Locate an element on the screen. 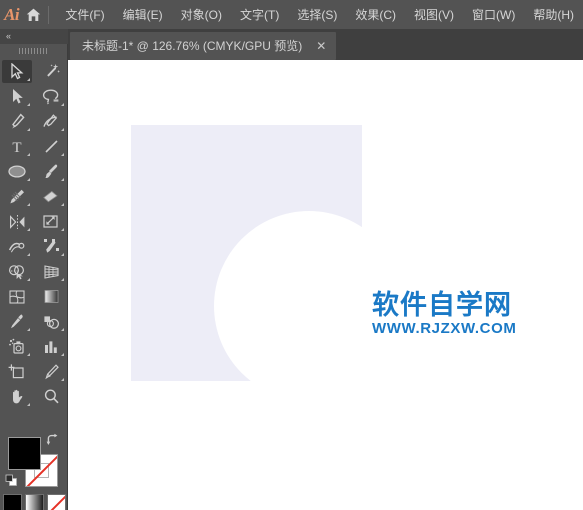  menu-divider is located at coordinates (48, 14).